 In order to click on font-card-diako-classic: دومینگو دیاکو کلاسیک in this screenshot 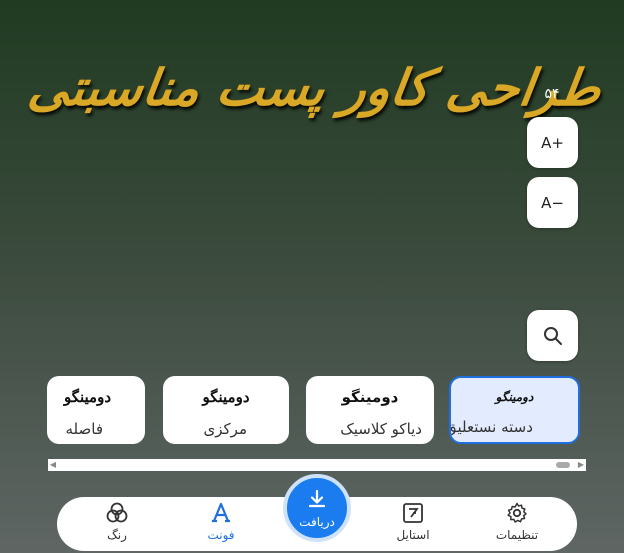, I will do `click(370, 410)`.